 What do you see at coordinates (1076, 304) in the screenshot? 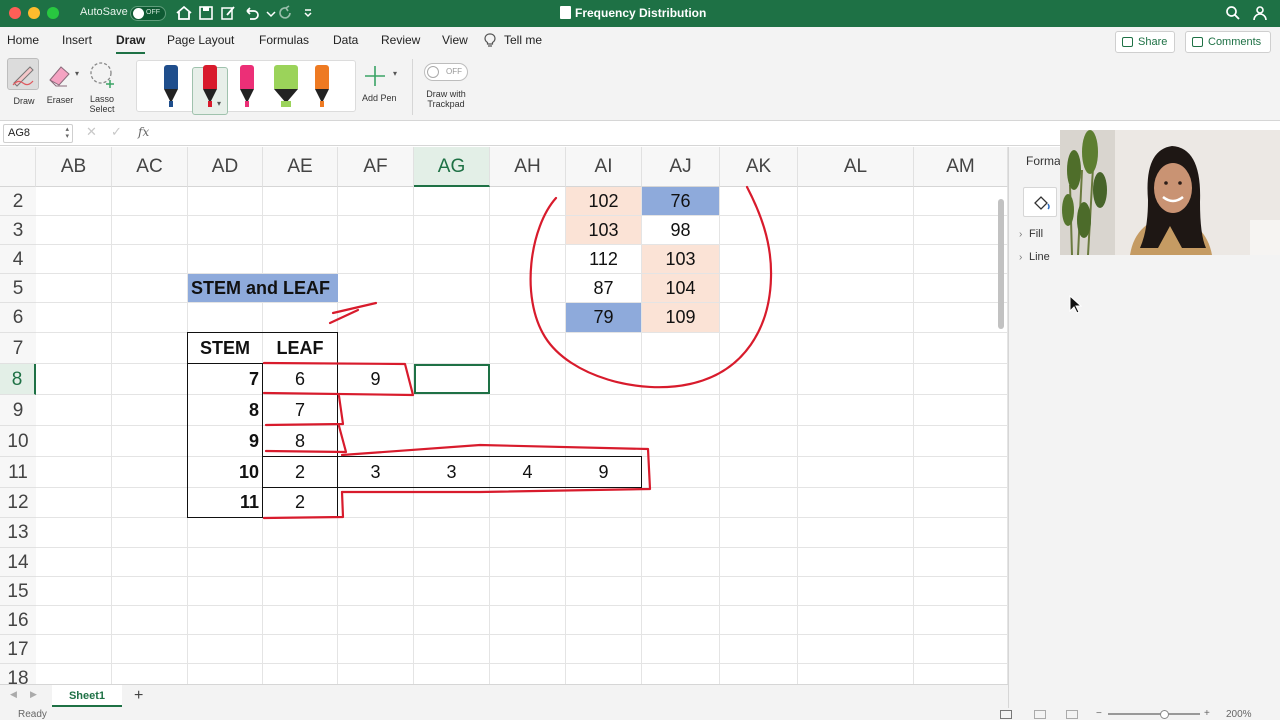
I see `mouse-pointer-icon` at bounding box center [1076, 304].